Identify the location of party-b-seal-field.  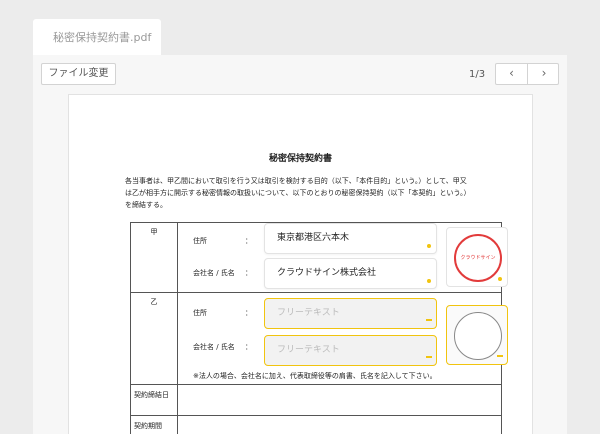
(477, 335).